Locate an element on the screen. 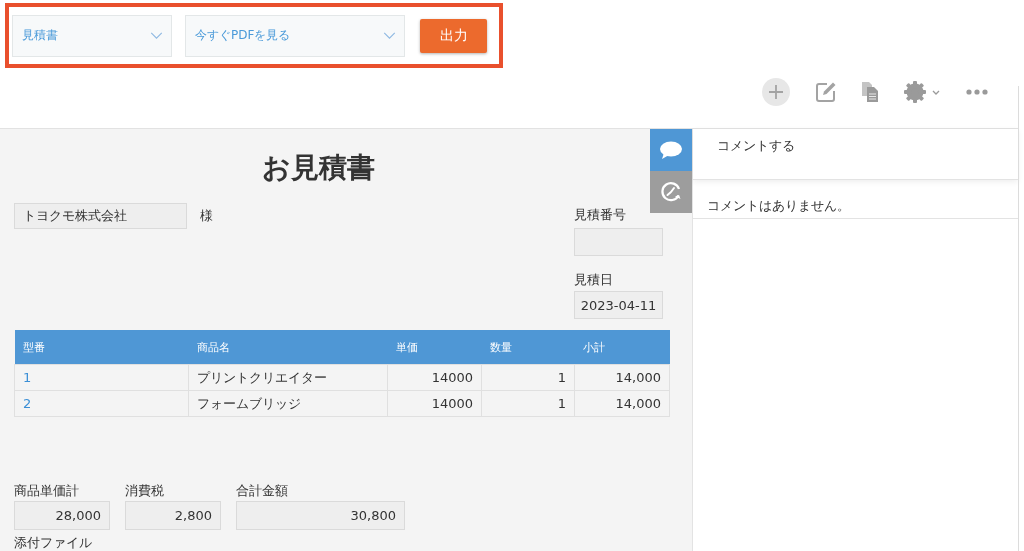 The image size is (1024, 551). amount-field: 28,000 is located at coordinates (62, 515).